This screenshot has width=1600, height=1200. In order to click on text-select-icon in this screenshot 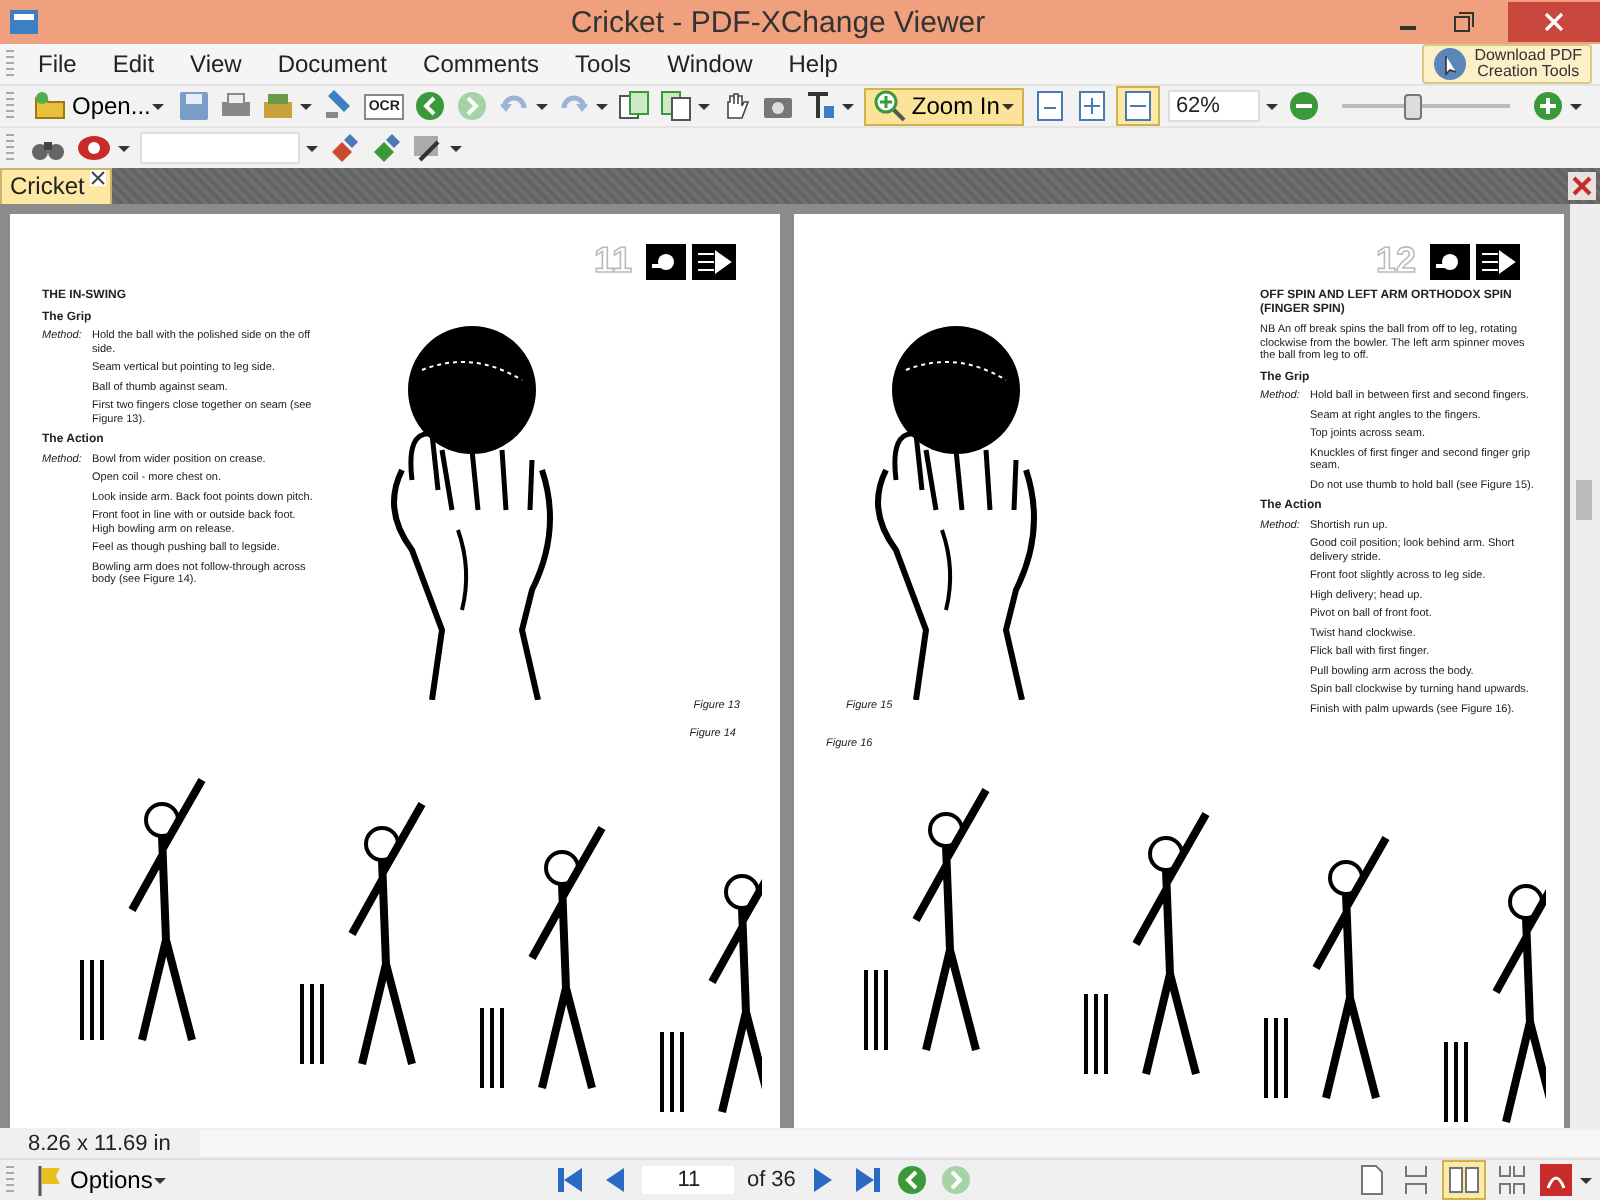, I will do `click(819, 106)`.